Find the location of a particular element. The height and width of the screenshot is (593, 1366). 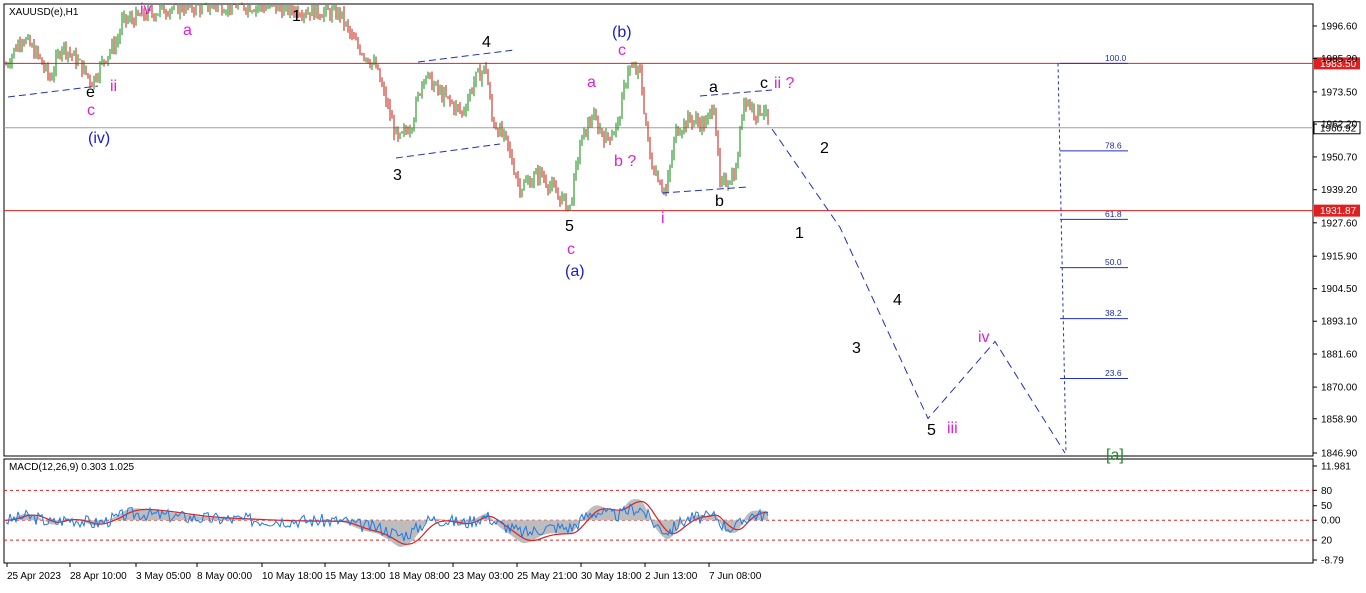

wave-label: e is located at coordinates (90, 92).